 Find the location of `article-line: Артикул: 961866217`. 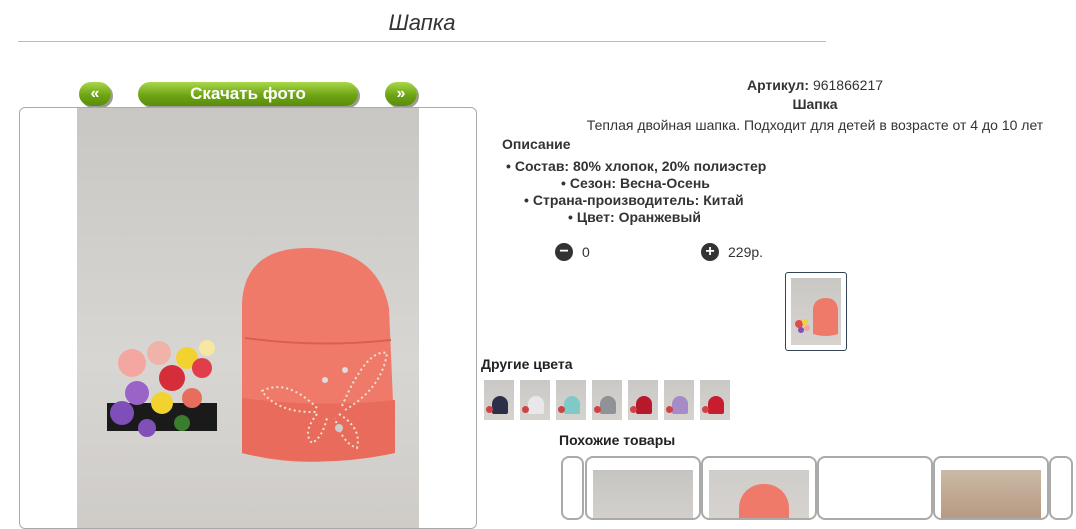

article-line: Артикул: 961866217 is located at coordinates (815, 85).